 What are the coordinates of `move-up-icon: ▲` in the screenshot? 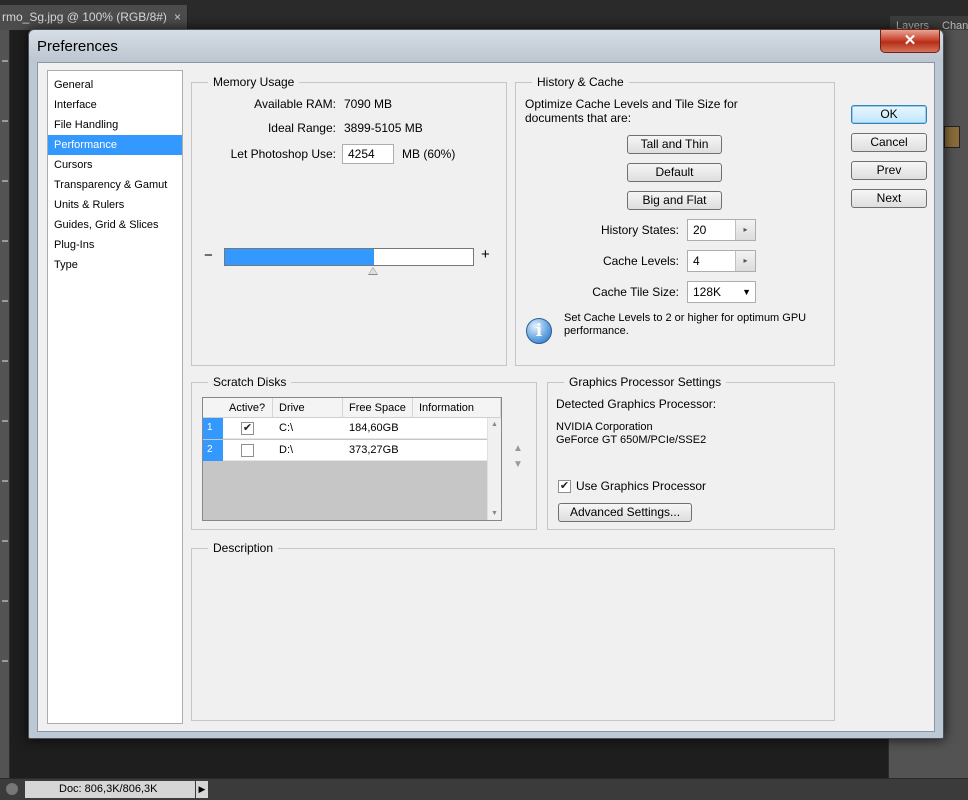 It's located at (518, 448).